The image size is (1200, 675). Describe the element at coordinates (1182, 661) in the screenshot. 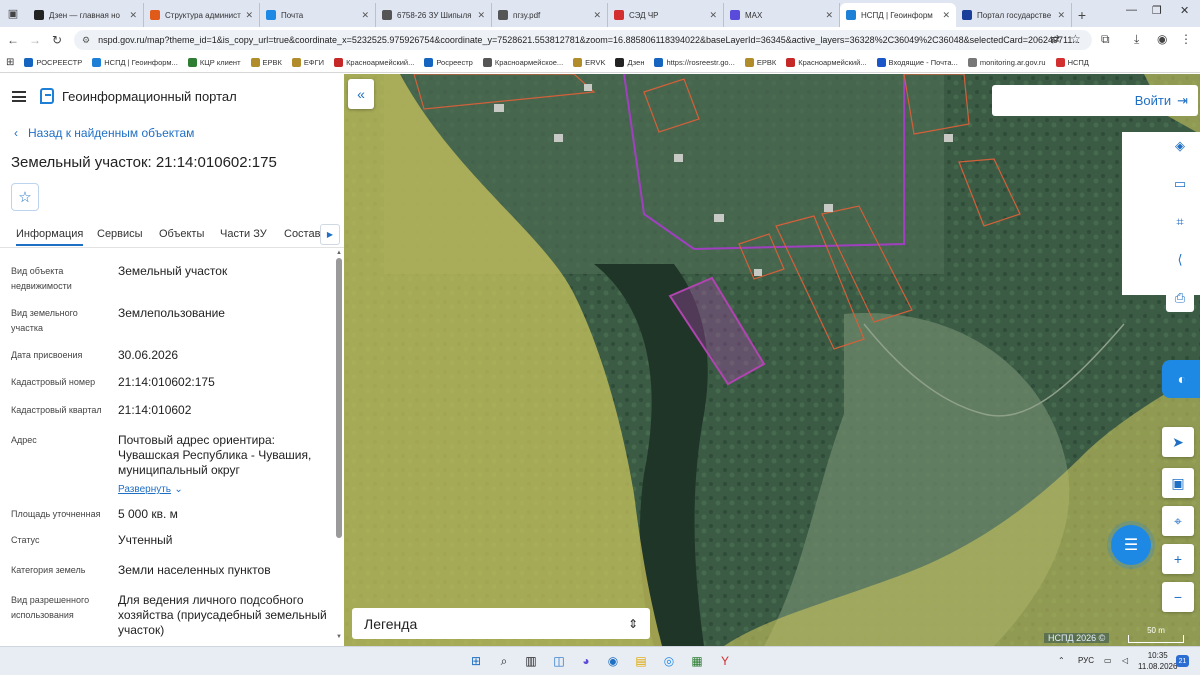

I see `notification-badge: 21` at that location.